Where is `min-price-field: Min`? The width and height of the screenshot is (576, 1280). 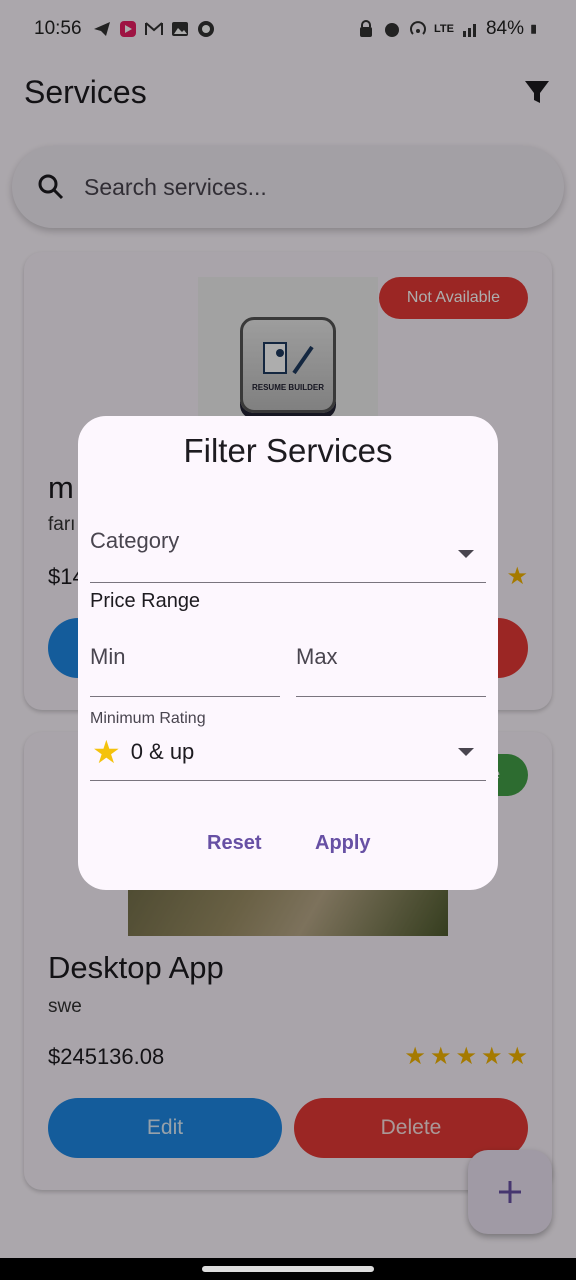
min-price-field: Min is located at coordinates (185, 664).